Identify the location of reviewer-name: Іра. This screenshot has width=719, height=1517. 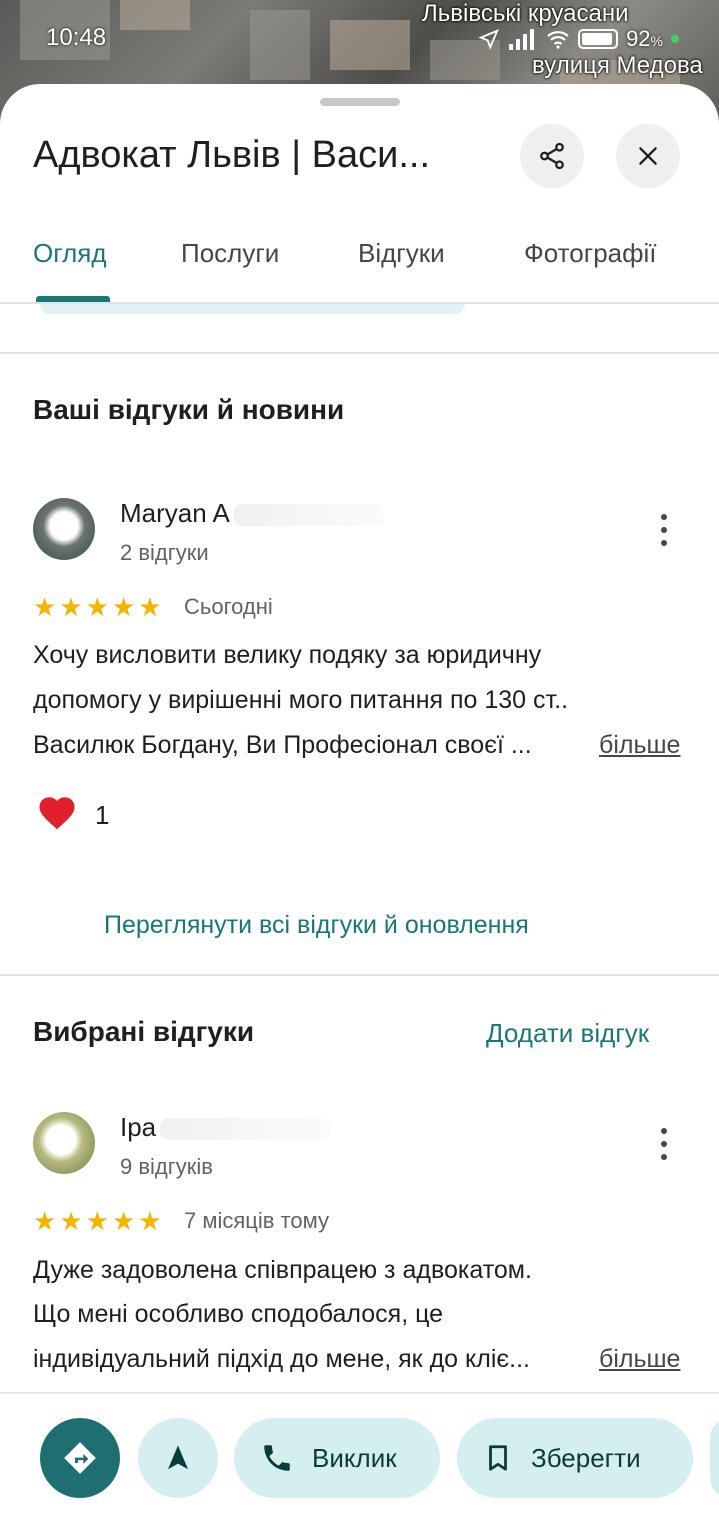
(225, 1127).